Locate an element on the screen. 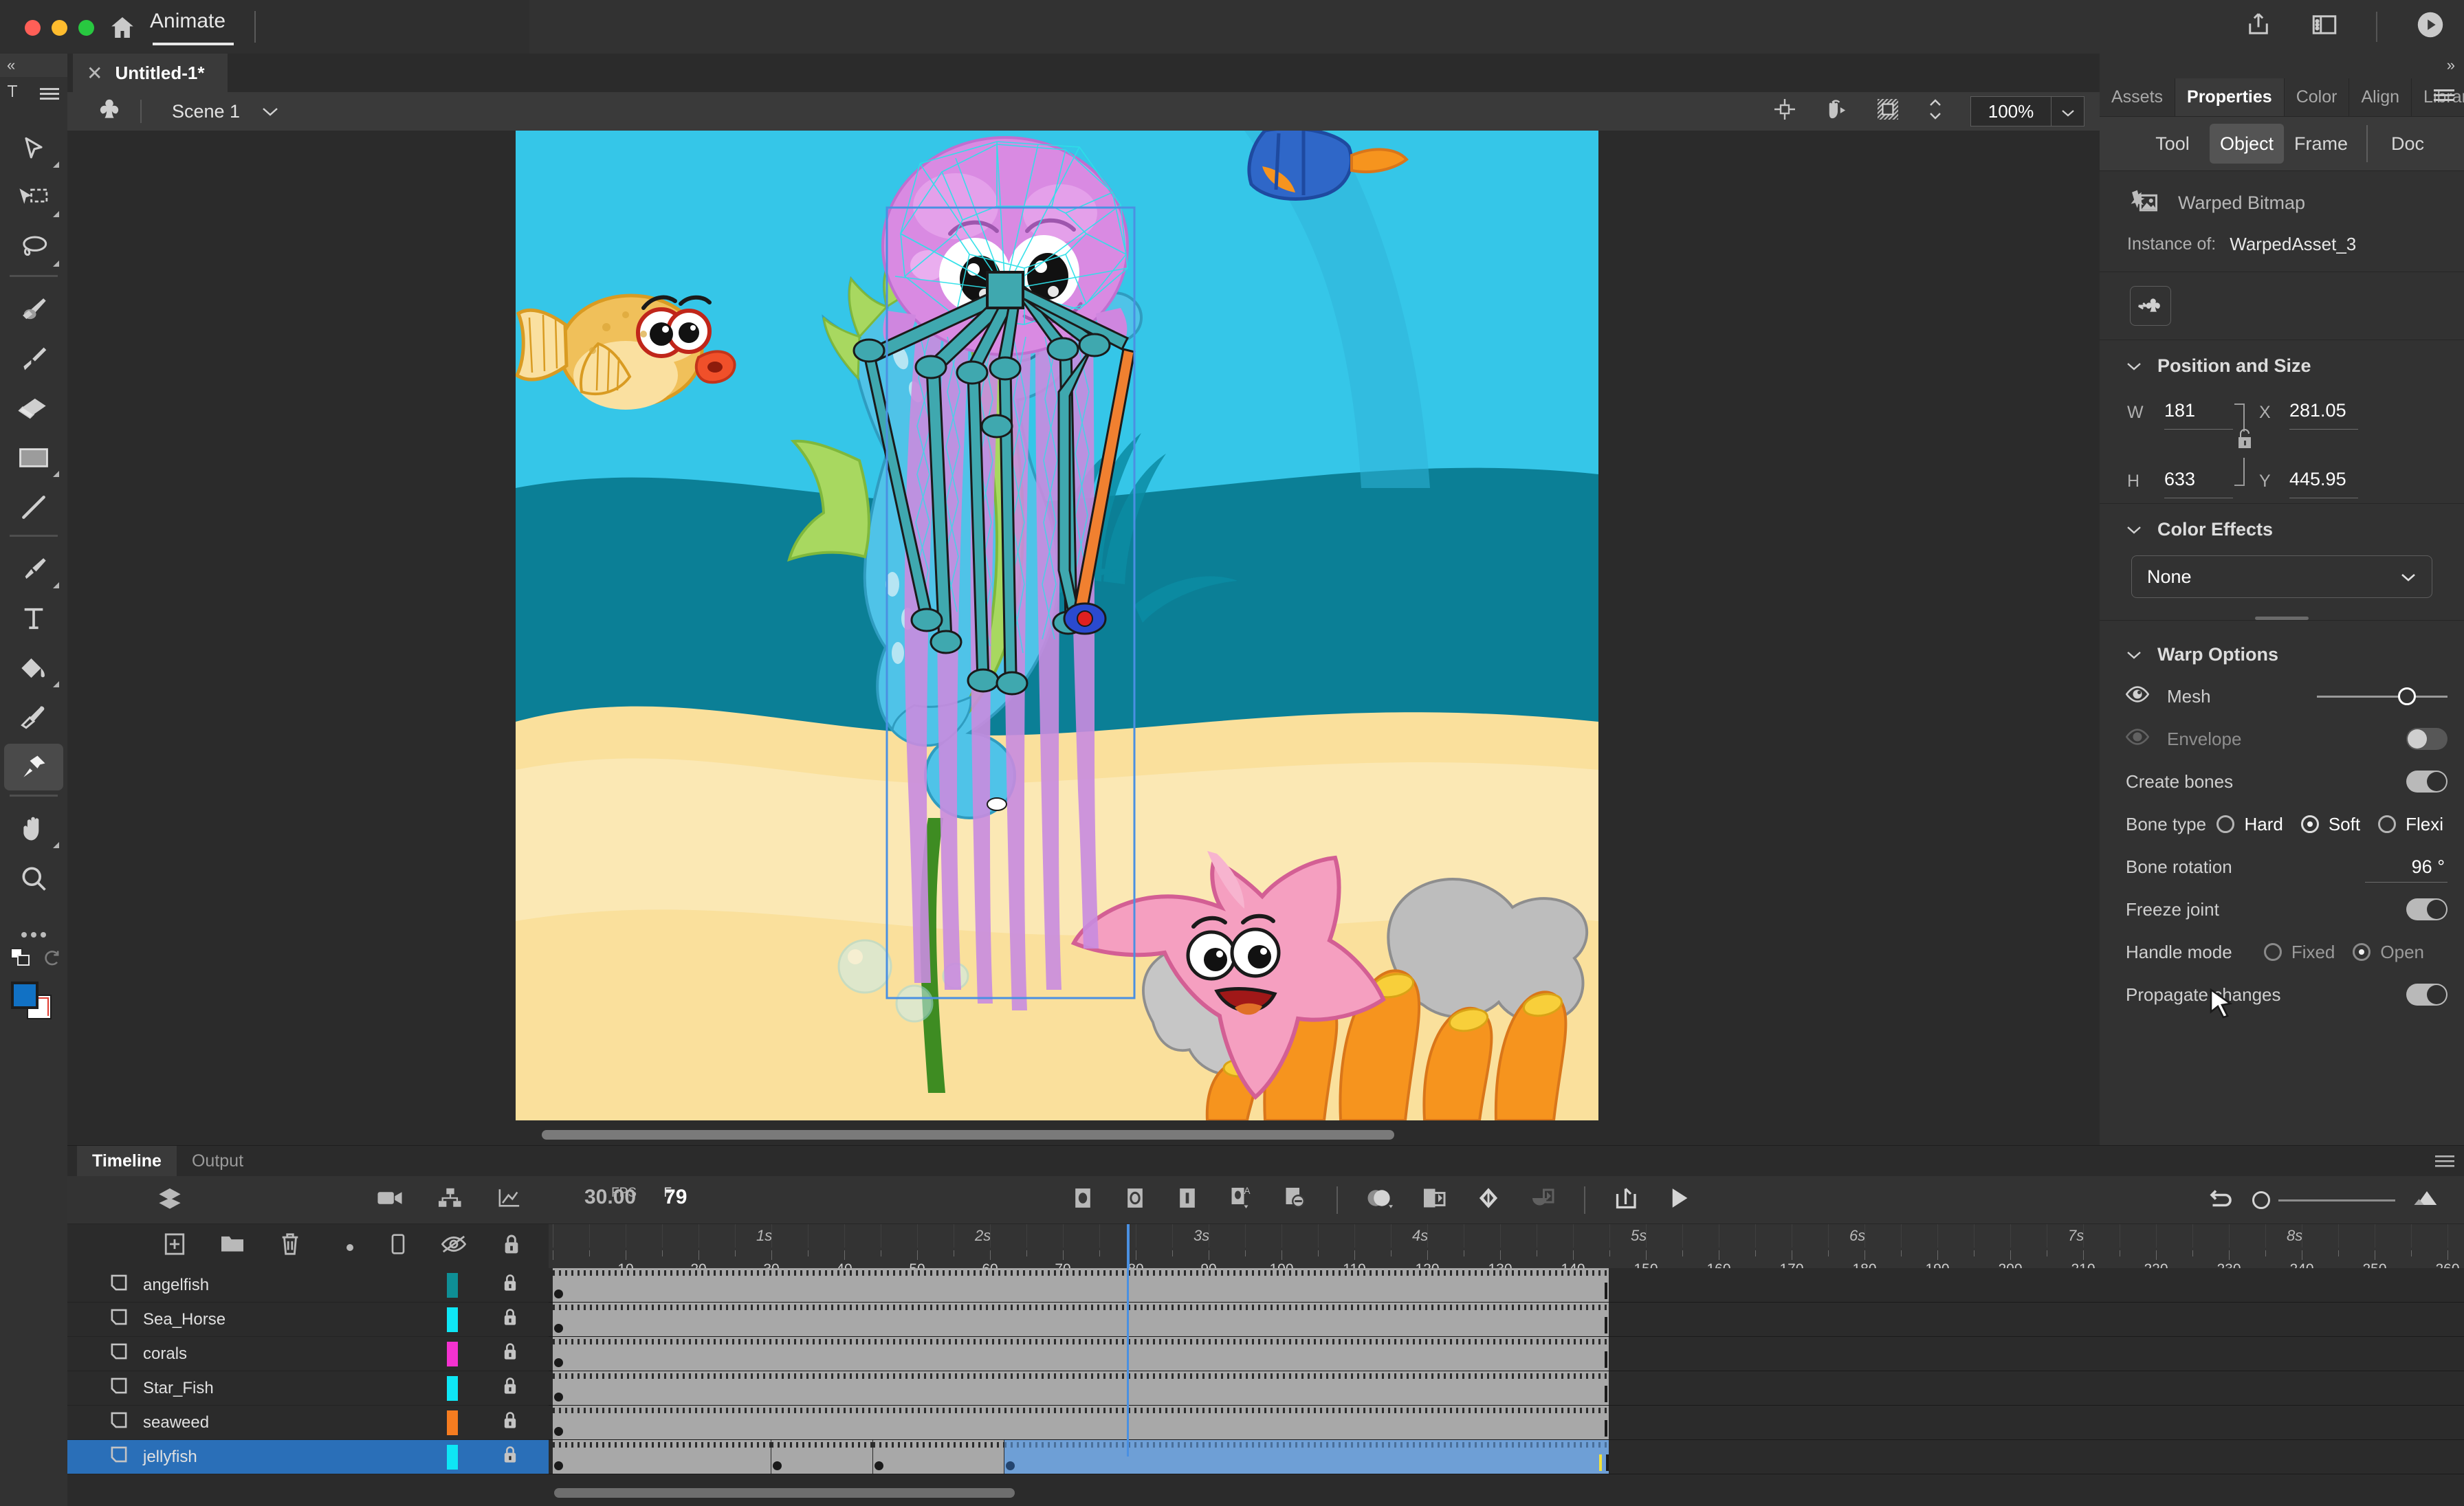 The height and width of the screenshot is (1506, 2464). warp-row-bone-rotation: Bone rotation 96 ° is located at coordinates (2282, 866).